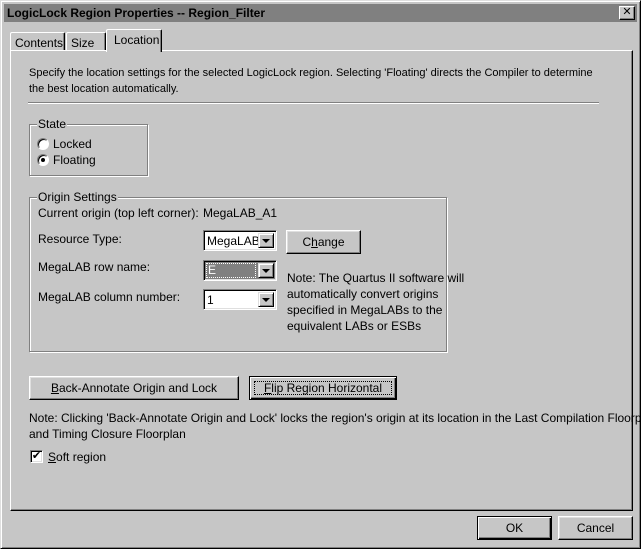 This screenshot has width=641, height=549. I want to click on cancel-button: Cancel, so click(595, 528).